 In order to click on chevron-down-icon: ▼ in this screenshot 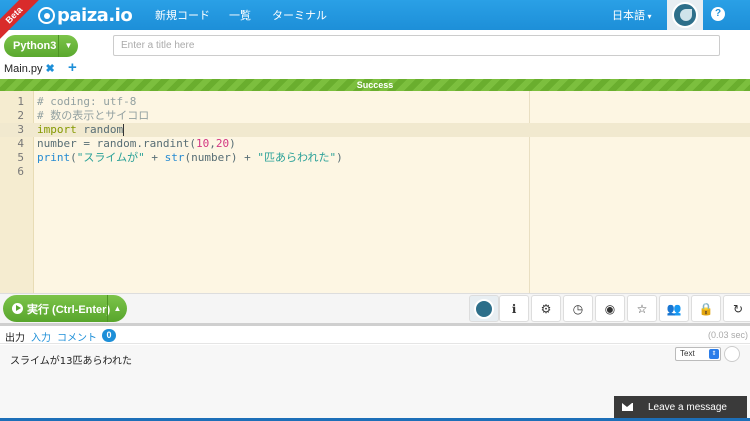, I will do `click(68, 46)`.